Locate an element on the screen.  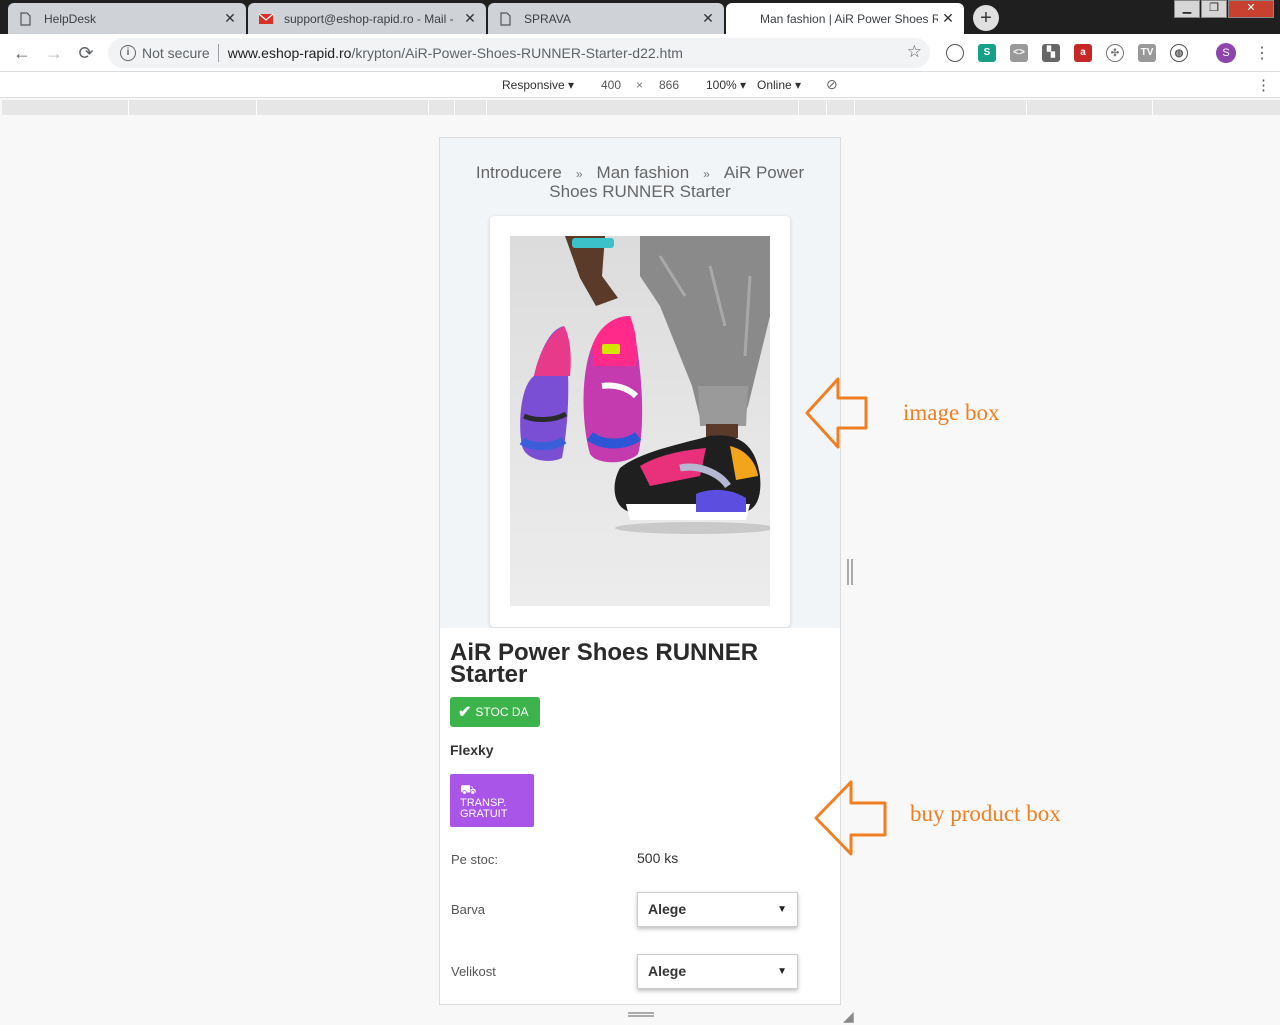
bookmark-star-icon: ☆ is located at coordinates (914, 52).